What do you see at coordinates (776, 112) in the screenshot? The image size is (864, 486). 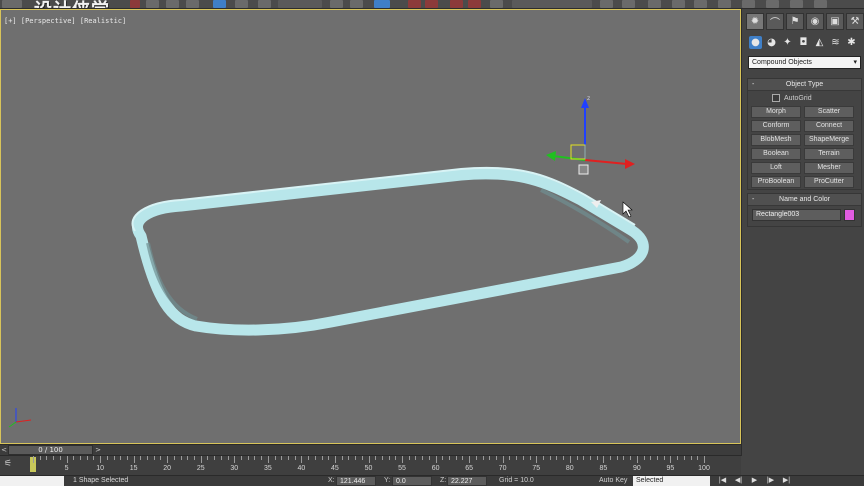 I see `morph-button: Morph` at bounding box center [776, 112].